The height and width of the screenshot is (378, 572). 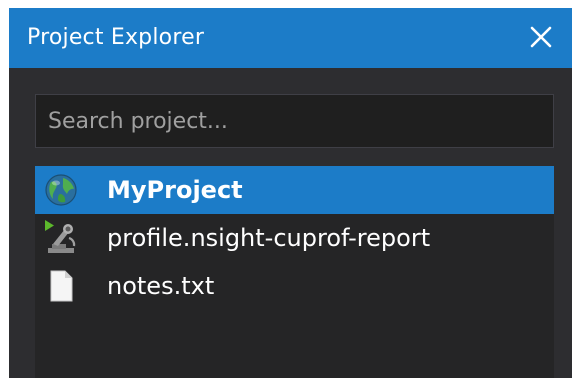 I want to click on profiler-report-icon, so click(x=61, y=238).